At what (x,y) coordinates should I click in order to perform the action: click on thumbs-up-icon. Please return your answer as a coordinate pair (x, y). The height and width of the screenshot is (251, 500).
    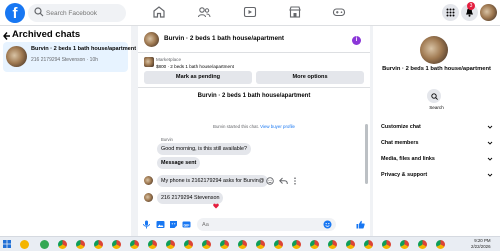
    Looking at the image, I should click on (360, 224).